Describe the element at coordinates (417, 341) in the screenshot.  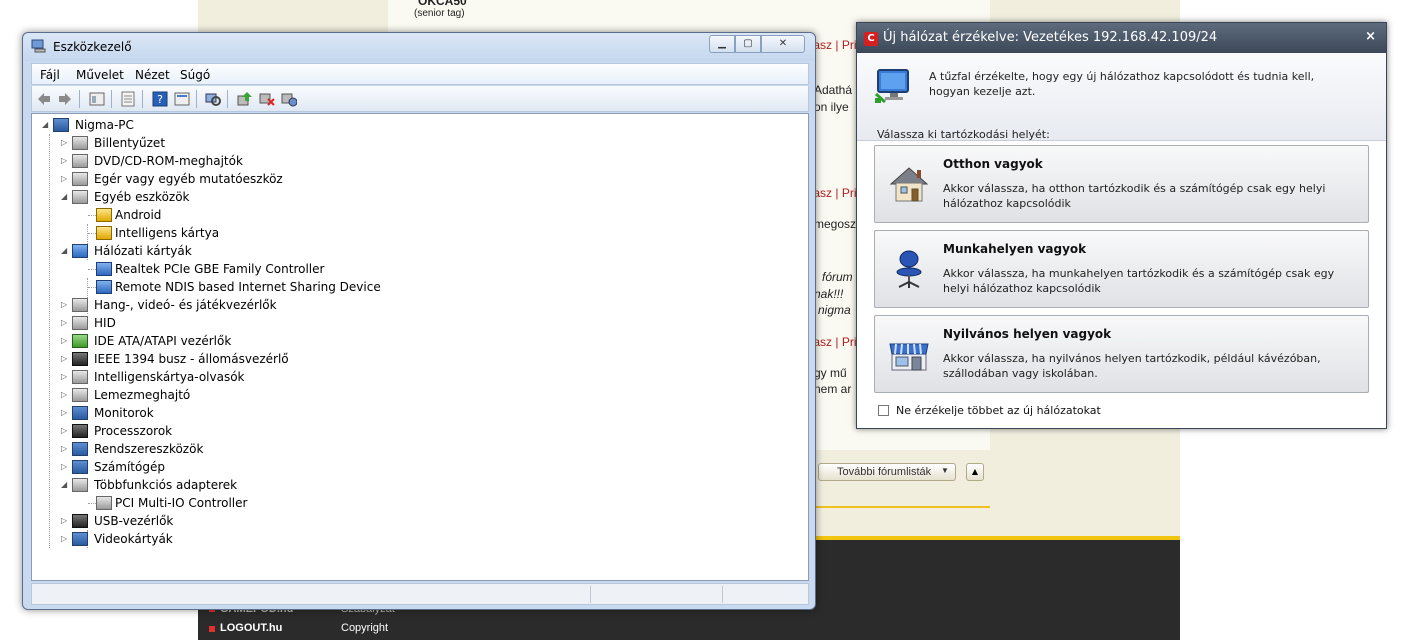
I see `tree-node: ▷ IDE ATA/ATAPI vezérlők` at that location.